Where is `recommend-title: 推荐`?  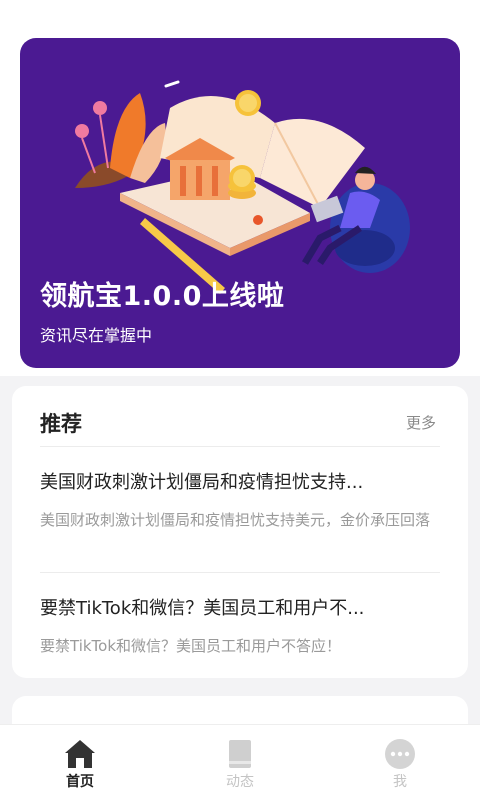
recommend-title: 推荐 is located at coordinates (61, 424).